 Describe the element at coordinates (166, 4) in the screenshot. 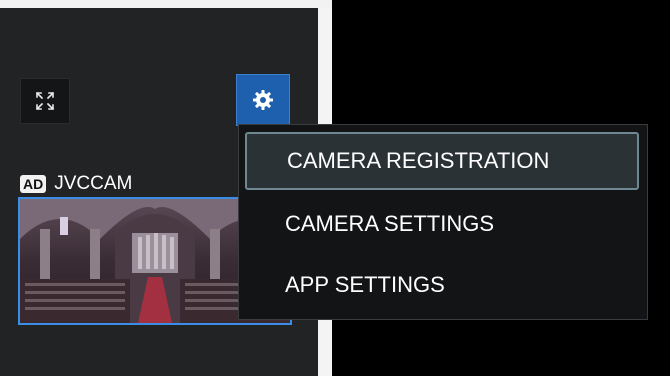

I see `panel-top-strip` at that location.